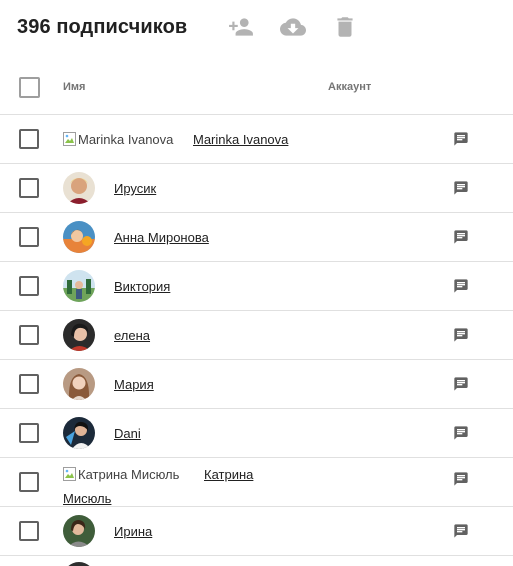  I want to click on table-row: Ирусик, so click(256, 188).